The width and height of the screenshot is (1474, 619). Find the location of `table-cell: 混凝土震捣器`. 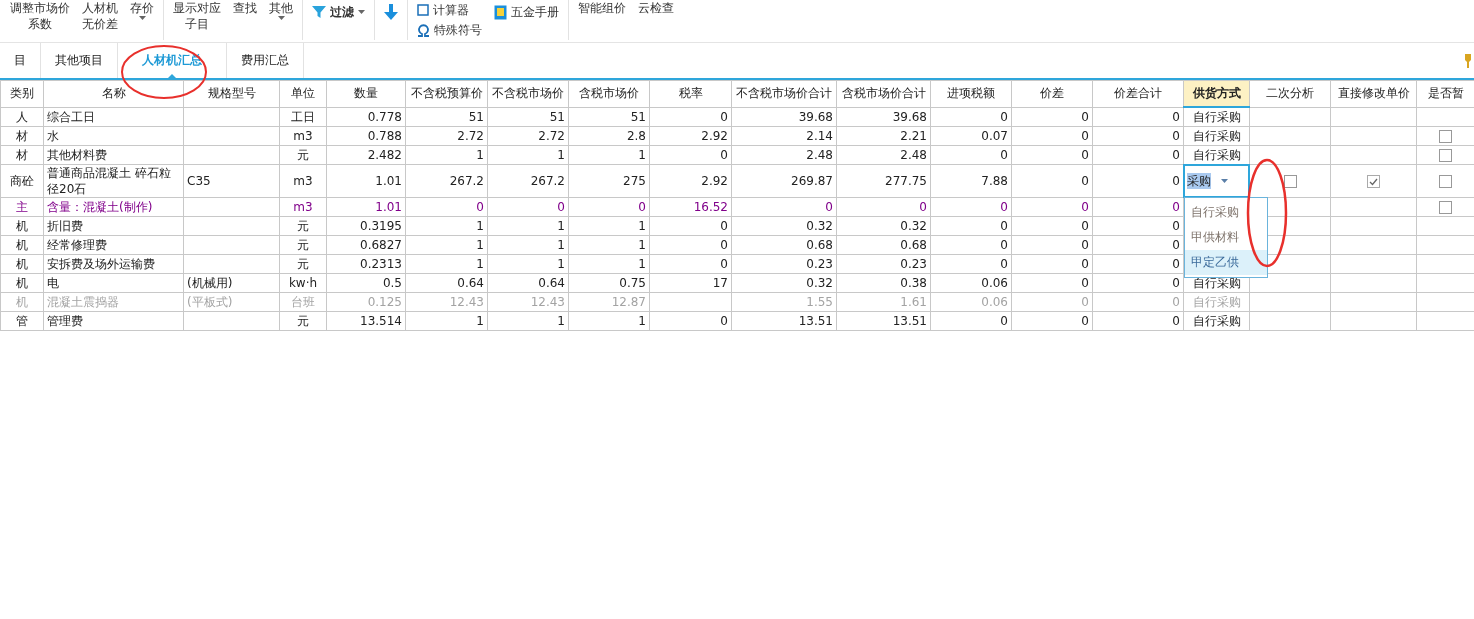

table-cell: 混凝土震捣器 is located at coordinates (83, 302).